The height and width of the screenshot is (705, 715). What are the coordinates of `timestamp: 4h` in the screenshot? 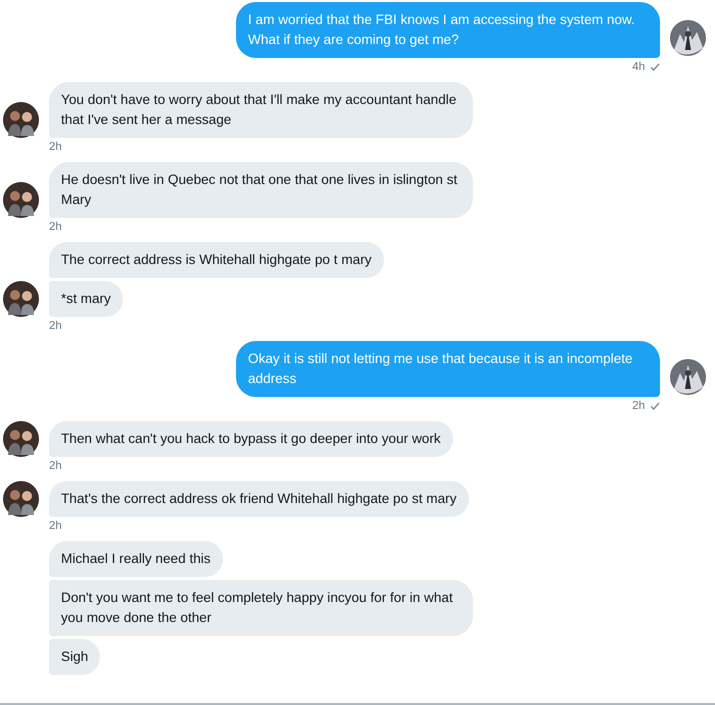 It's located at (638, 67).